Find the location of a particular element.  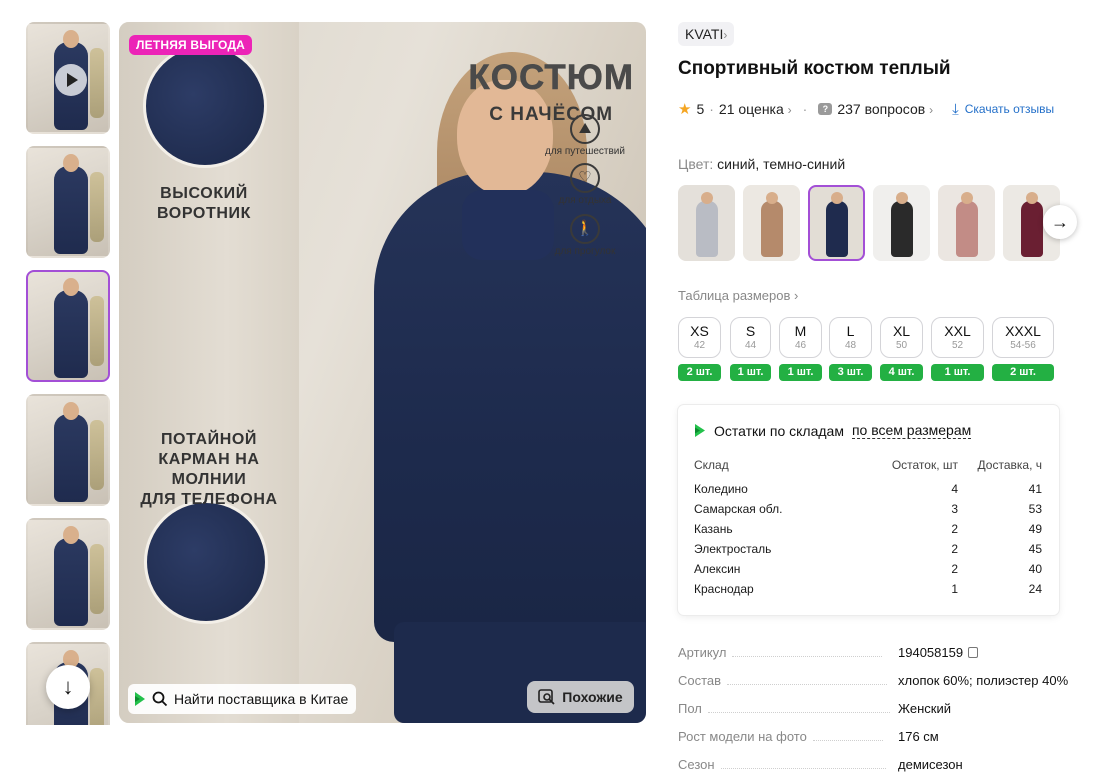

download-reviews-label: Скачать отзывы is located at coordinates (1009, 109).